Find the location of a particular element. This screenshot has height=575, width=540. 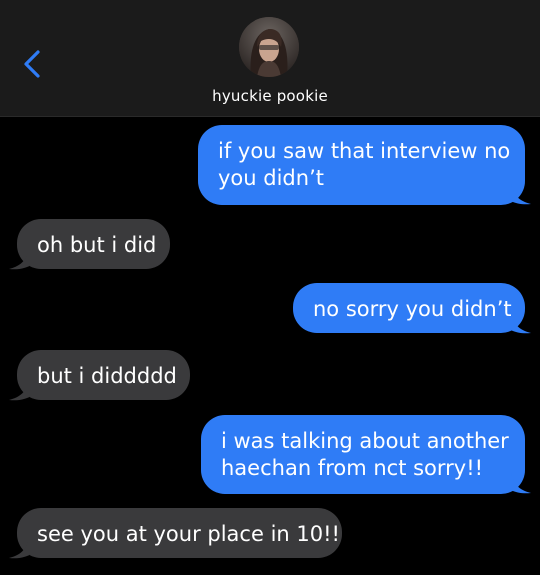

message-bubble-received: oh but i did is located at coordinates (93, 244).